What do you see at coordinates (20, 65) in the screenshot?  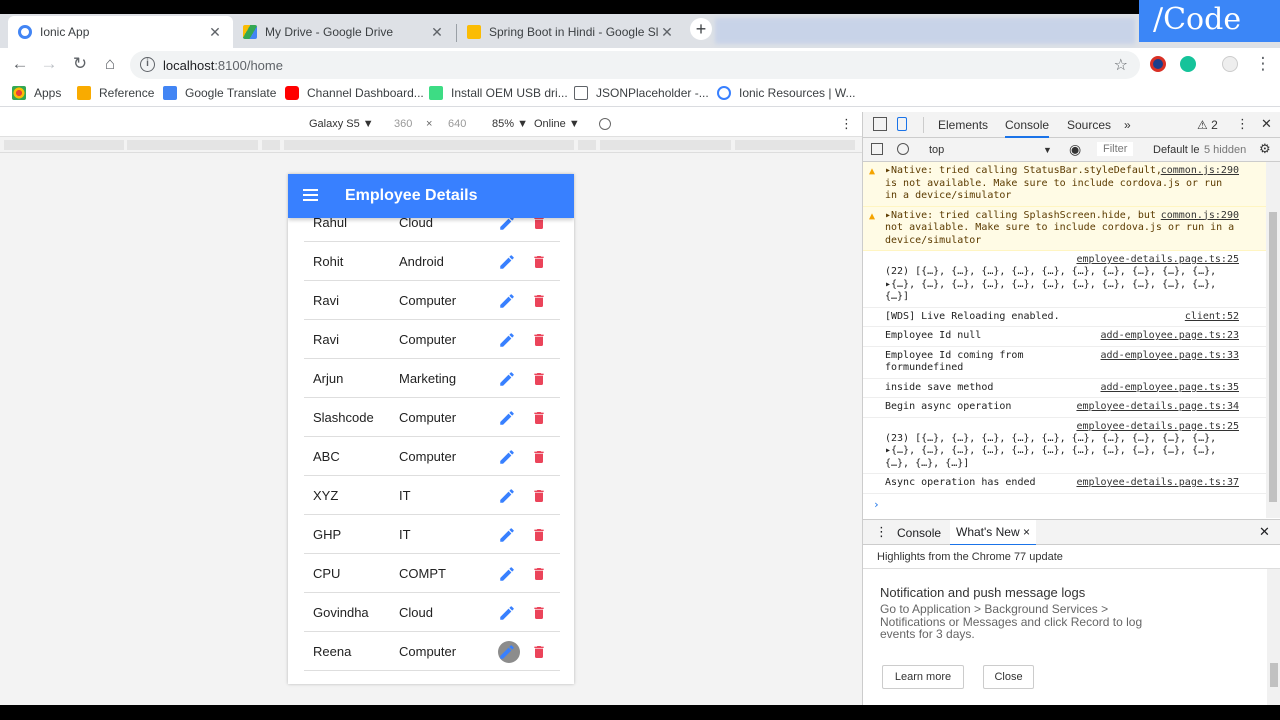 I see `back-arrow-icon: ←` at bounding box center [20, 65].